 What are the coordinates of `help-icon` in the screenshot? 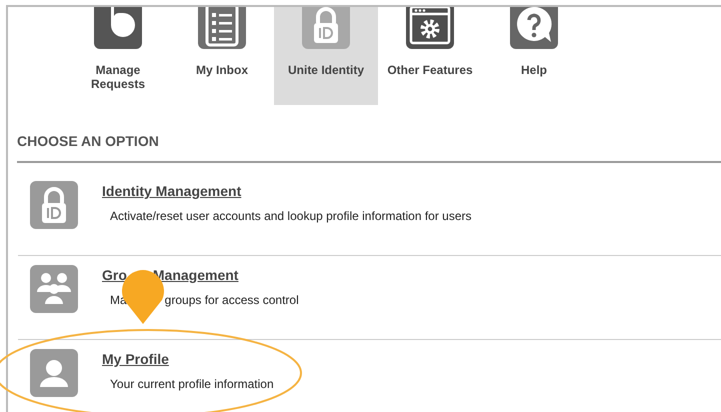 It's located at (534, 28).